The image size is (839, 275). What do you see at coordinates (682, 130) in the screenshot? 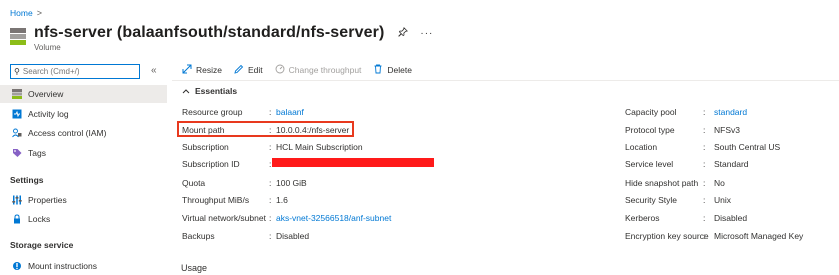
I see `prop-protocol-type: Protocol type : NFSv3` at bounding box center [682, 130].